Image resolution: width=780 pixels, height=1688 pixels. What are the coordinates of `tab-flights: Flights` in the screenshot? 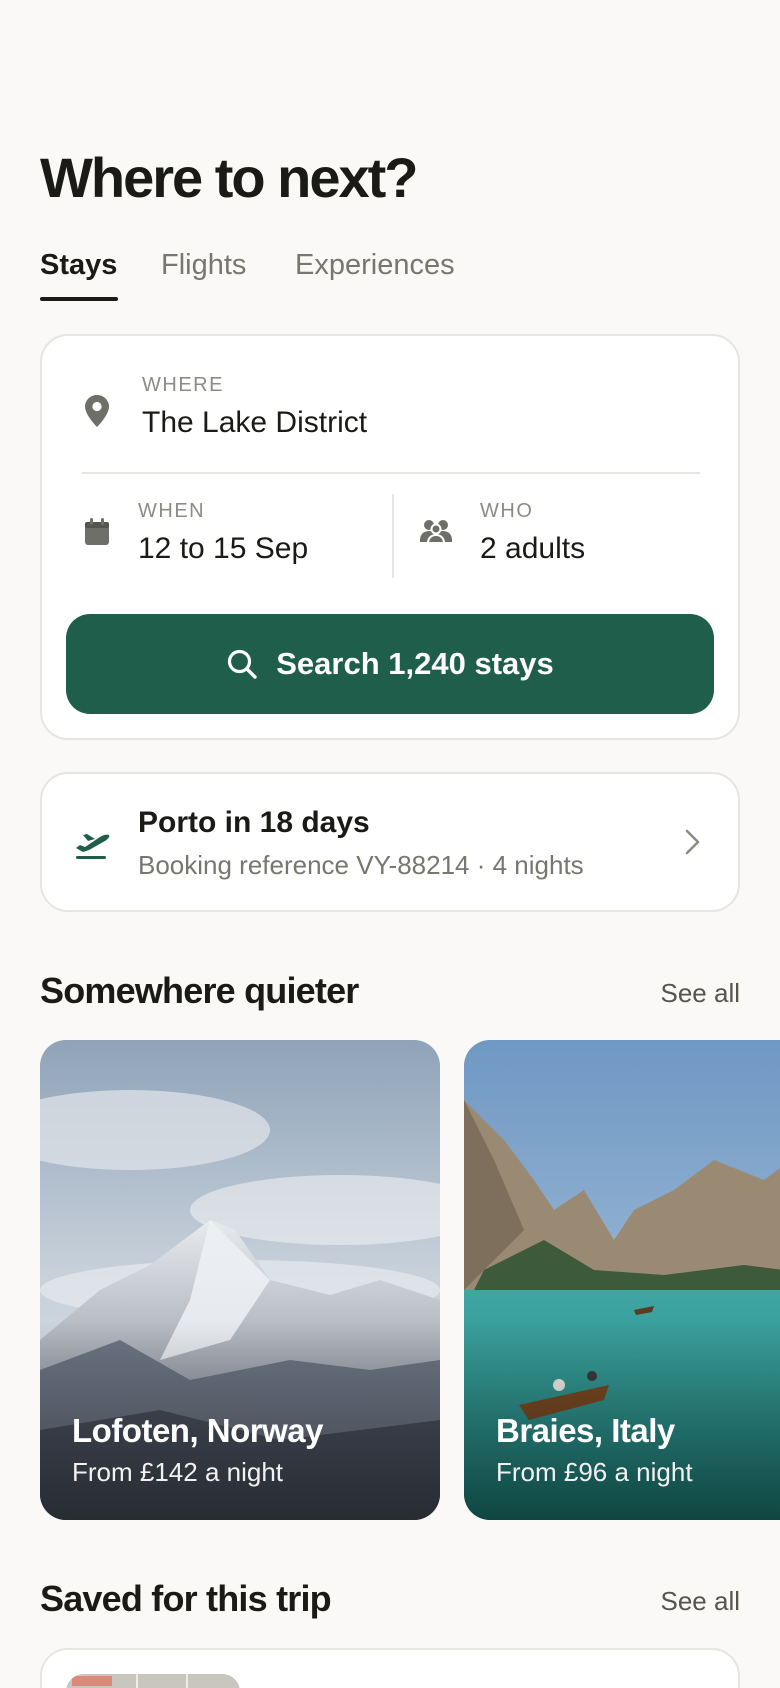 It's located at (203, 265).